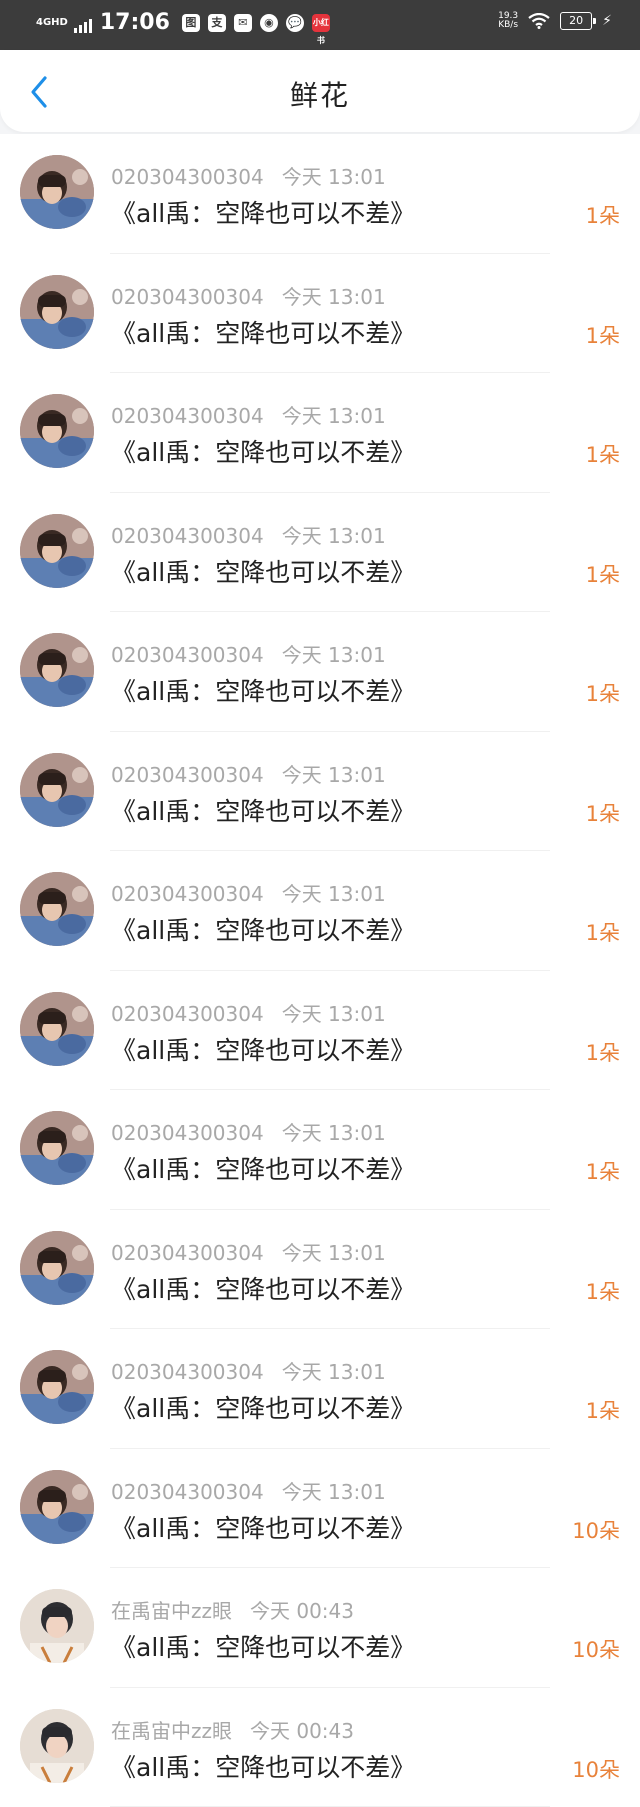 Image resolution: width=640 pixels, height=1807 pixels. I want to click on status-bar-left: 4GHD 17:06 图 支 ✉ ◉ 💬 小红书, so click(183, 22).